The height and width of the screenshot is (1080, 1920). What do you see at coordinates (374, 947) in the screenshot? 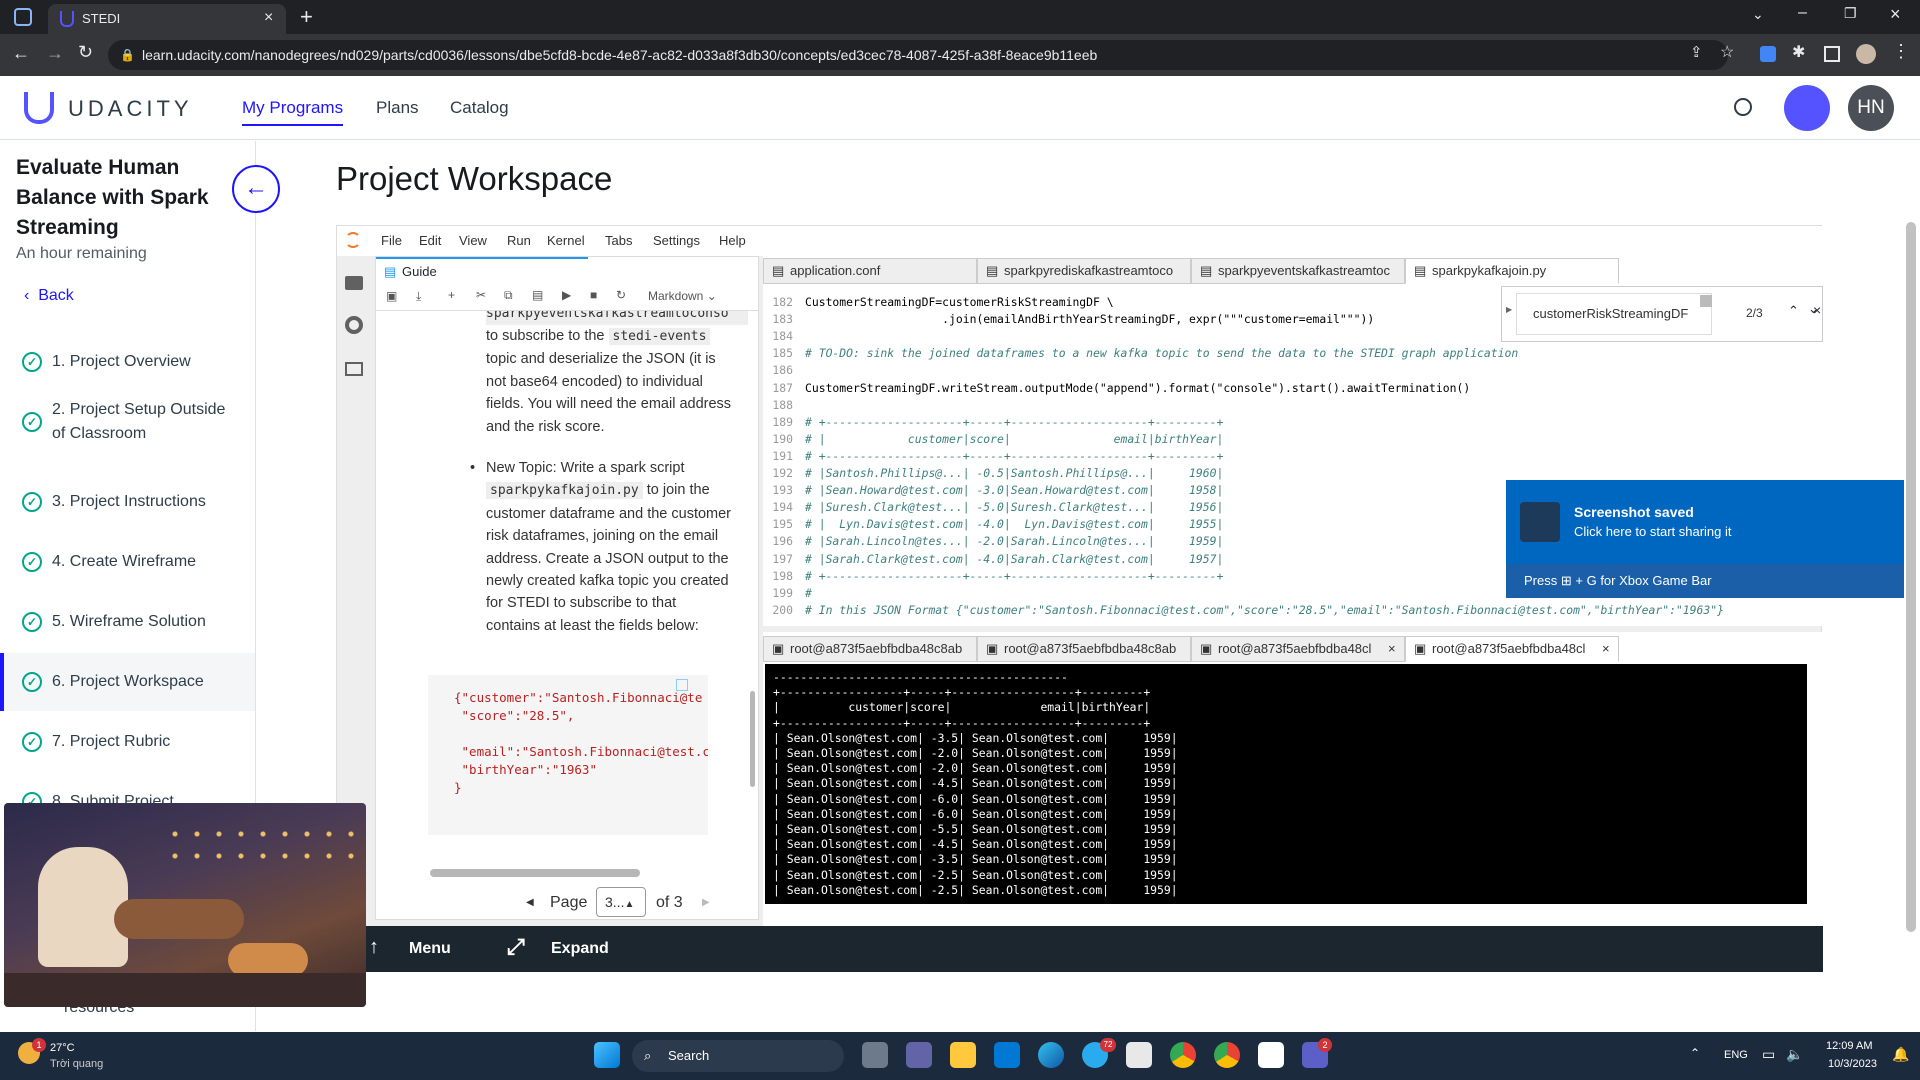
I see `menu-up-icon: ↑` at bounding box center [374, 947].